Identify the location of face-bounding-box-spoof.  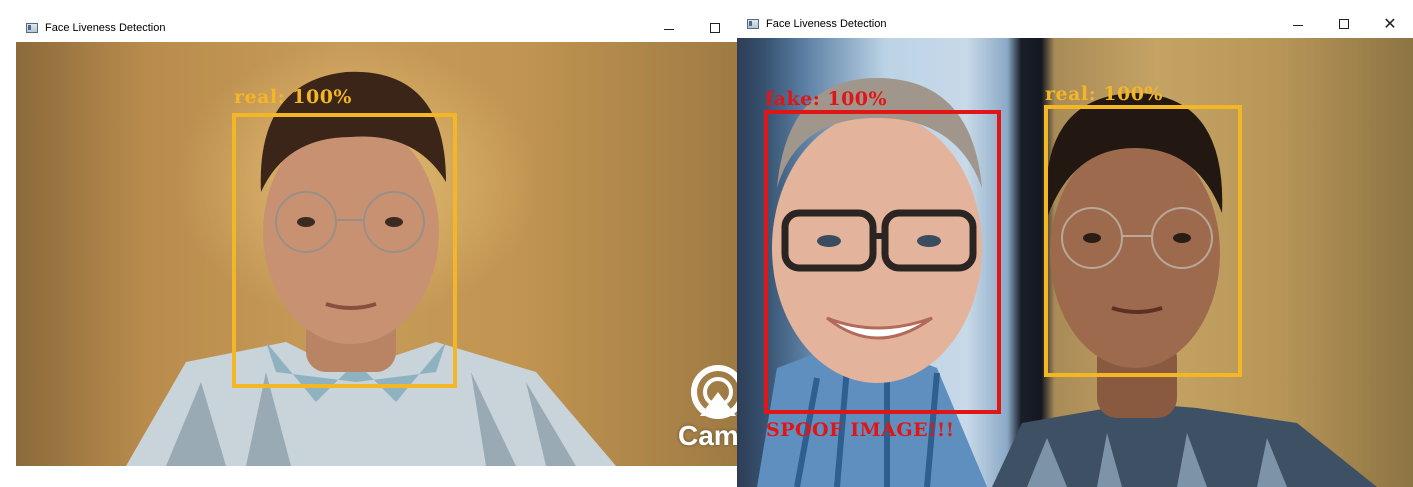
(882, 262).